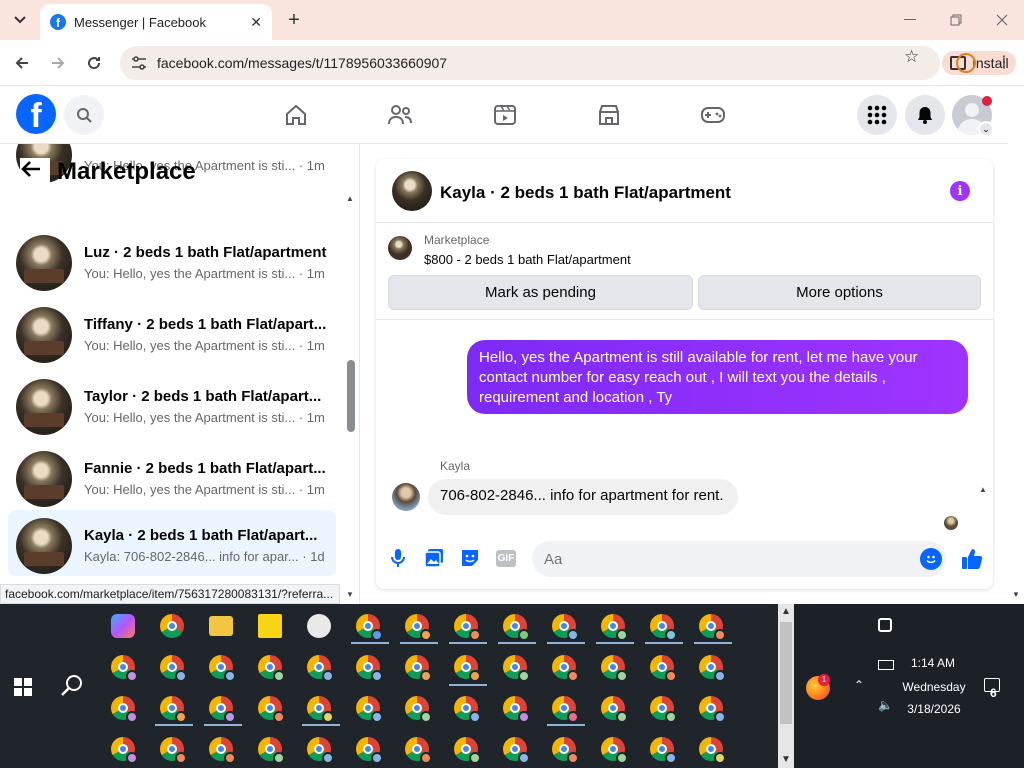 This screenshot has width=1024, height=768. What do you see at coordinates (172, 626) in the screenshot?
I see `chrome-icon` at bounding box center [172, 626].